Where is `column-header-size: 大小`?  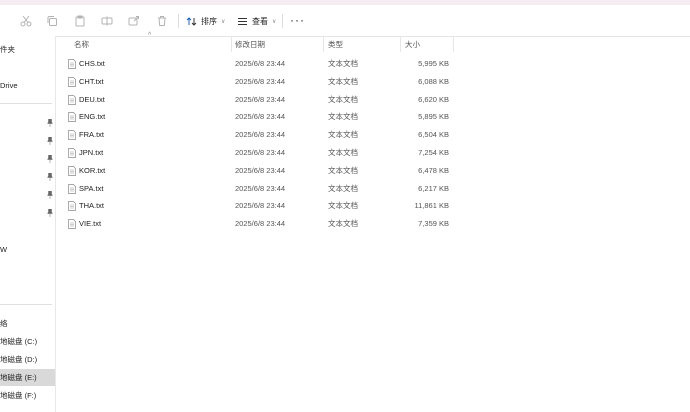 column-header-size: 大小 is located at coordinates (412, 44).